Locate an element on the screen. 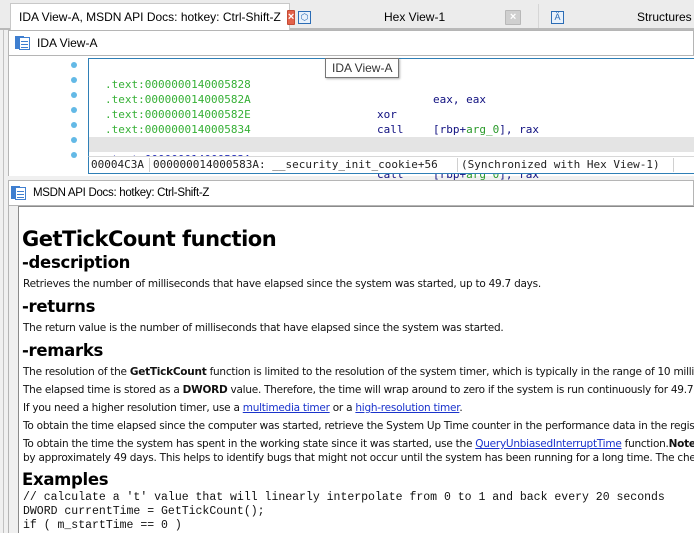 The image size is (694, 533). frame-border is located at coordinates (3, 281).